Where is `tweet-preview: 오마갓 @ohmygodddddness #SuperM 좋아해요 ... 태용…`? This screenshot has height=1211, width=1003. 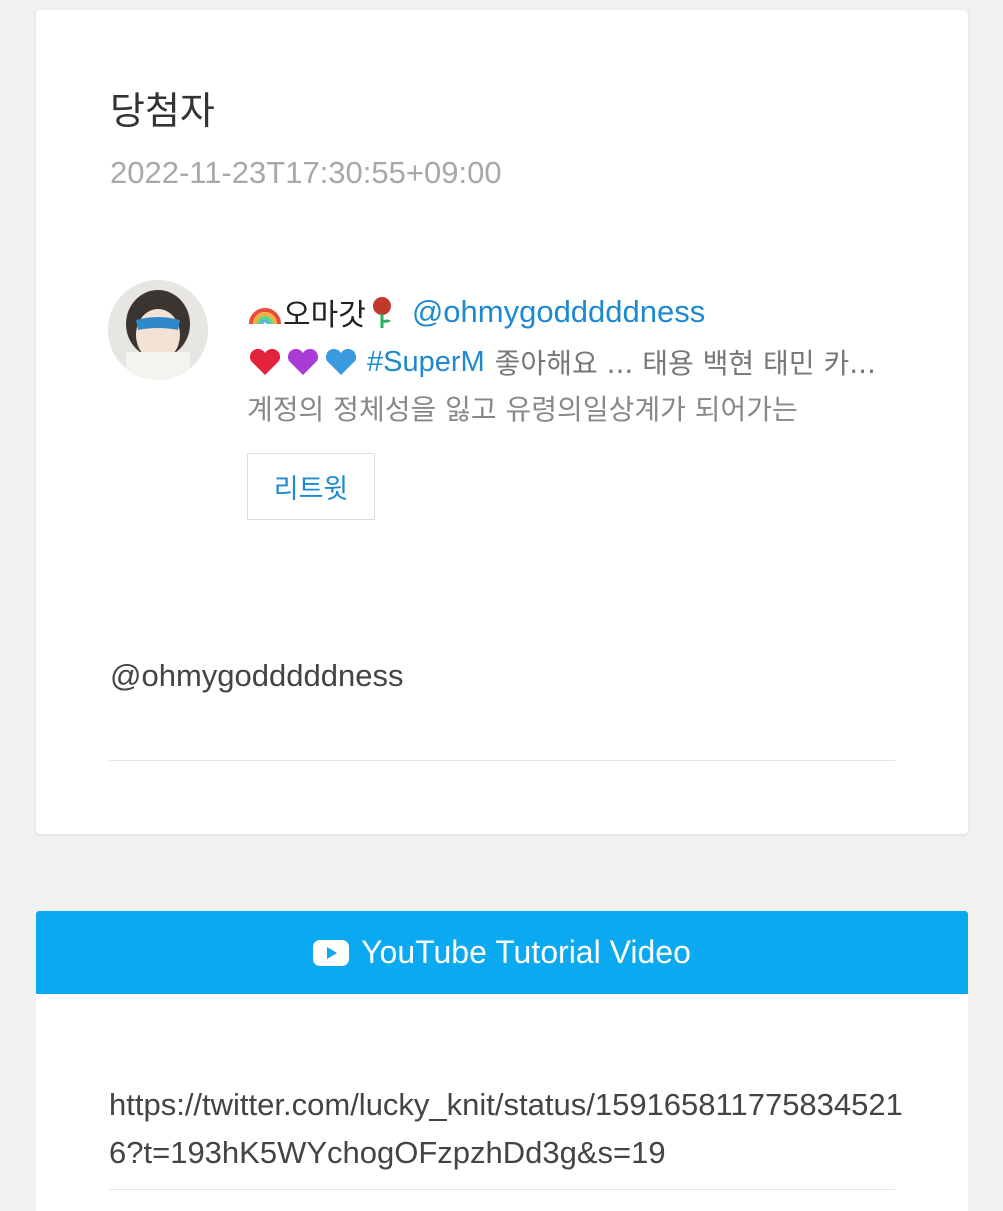
tweet-preview: 오마갓 @ohmygodddddness #SuperM 좋아해요 ... 태용… is located at coordinates (572, 359).